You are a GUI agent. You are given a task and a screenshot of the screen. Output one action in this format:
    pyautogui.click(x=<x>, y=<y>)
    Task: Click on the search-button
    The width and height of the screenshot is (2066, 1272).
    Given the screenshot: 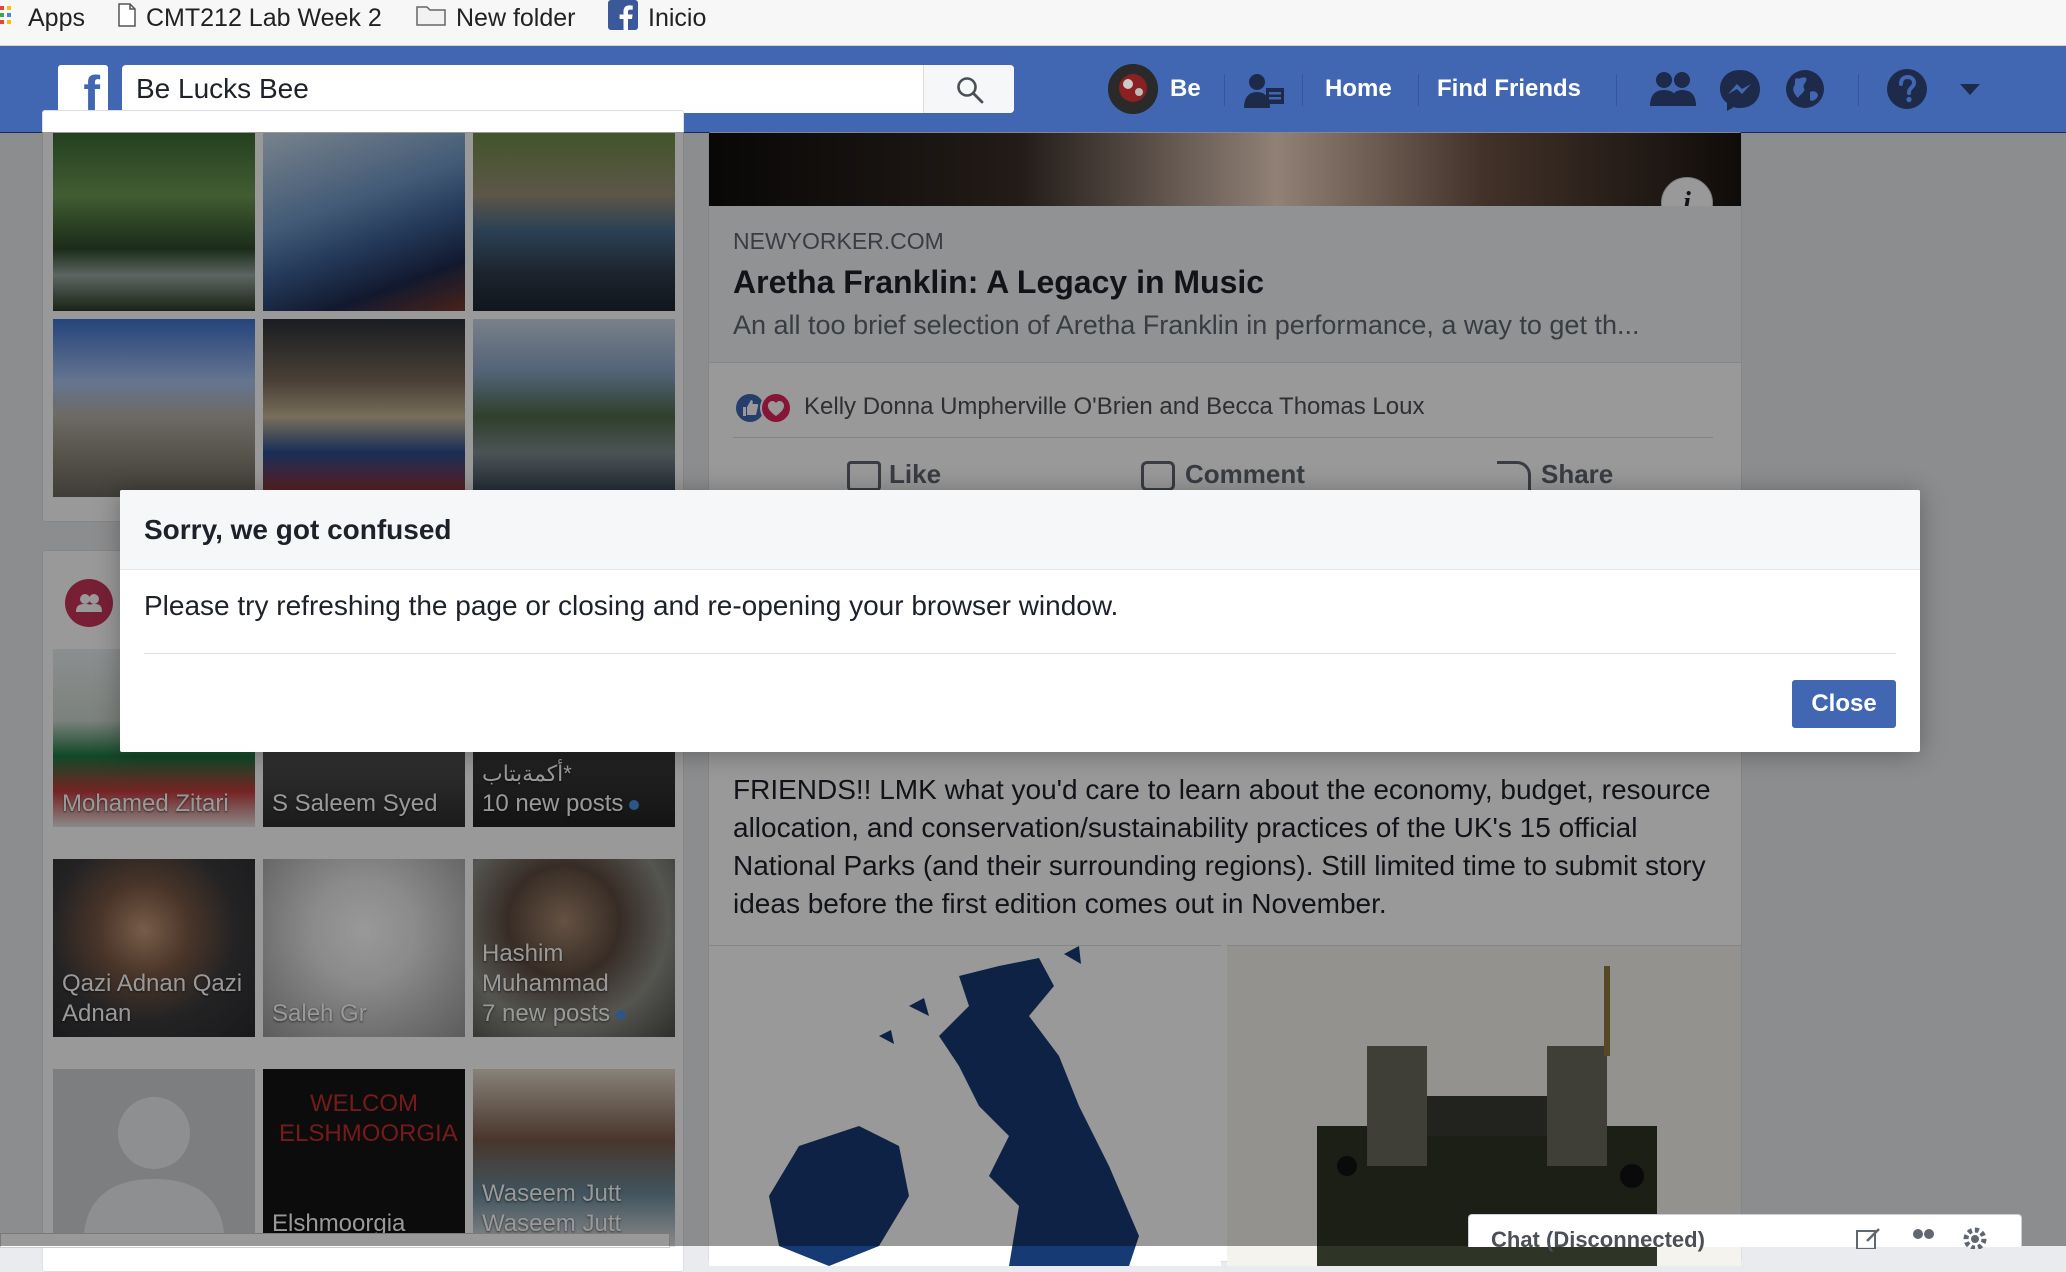 What is the action you would take?
    pyautogui.click(x=968, y=89)
    